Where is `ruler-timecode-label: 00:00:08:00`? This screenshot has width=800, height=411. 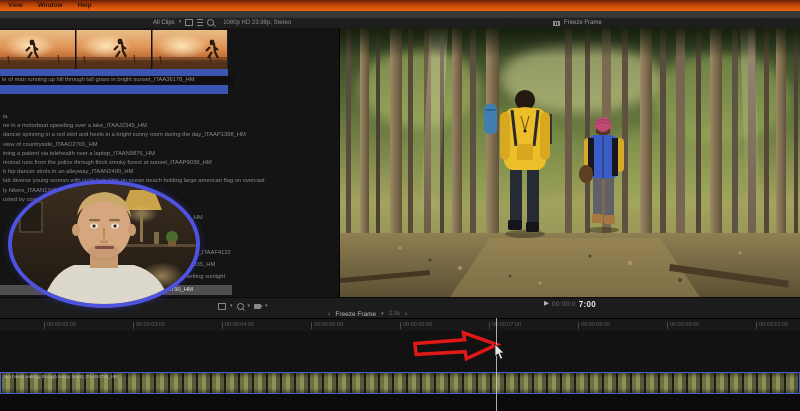
ruler-timecode-label: 00:00:08:00 is located at coordinates (594, 325).